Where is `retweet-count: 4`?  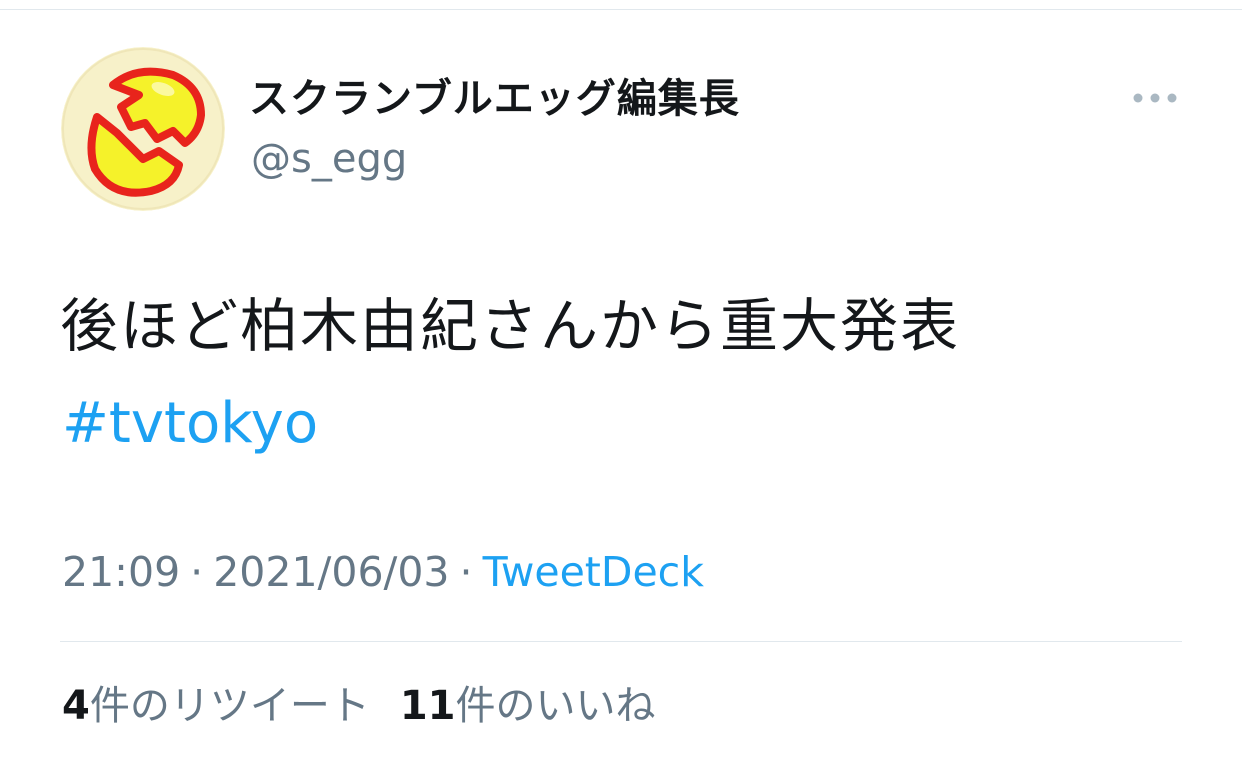
retweet-count: 4 is located at coordinates (76, 706).